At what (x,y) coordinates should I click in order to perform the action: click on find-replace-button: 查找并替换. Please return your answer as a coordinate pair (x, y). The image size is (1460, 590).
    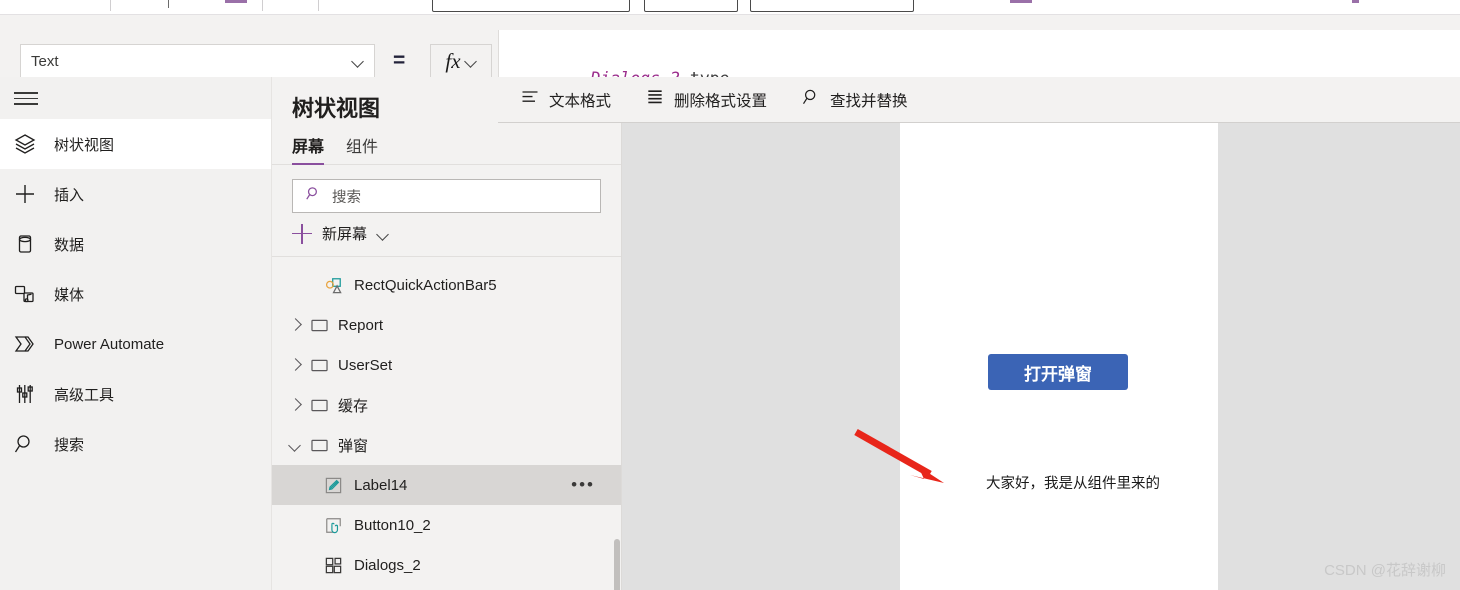
    Looking at the image, I should click on (854, 99).